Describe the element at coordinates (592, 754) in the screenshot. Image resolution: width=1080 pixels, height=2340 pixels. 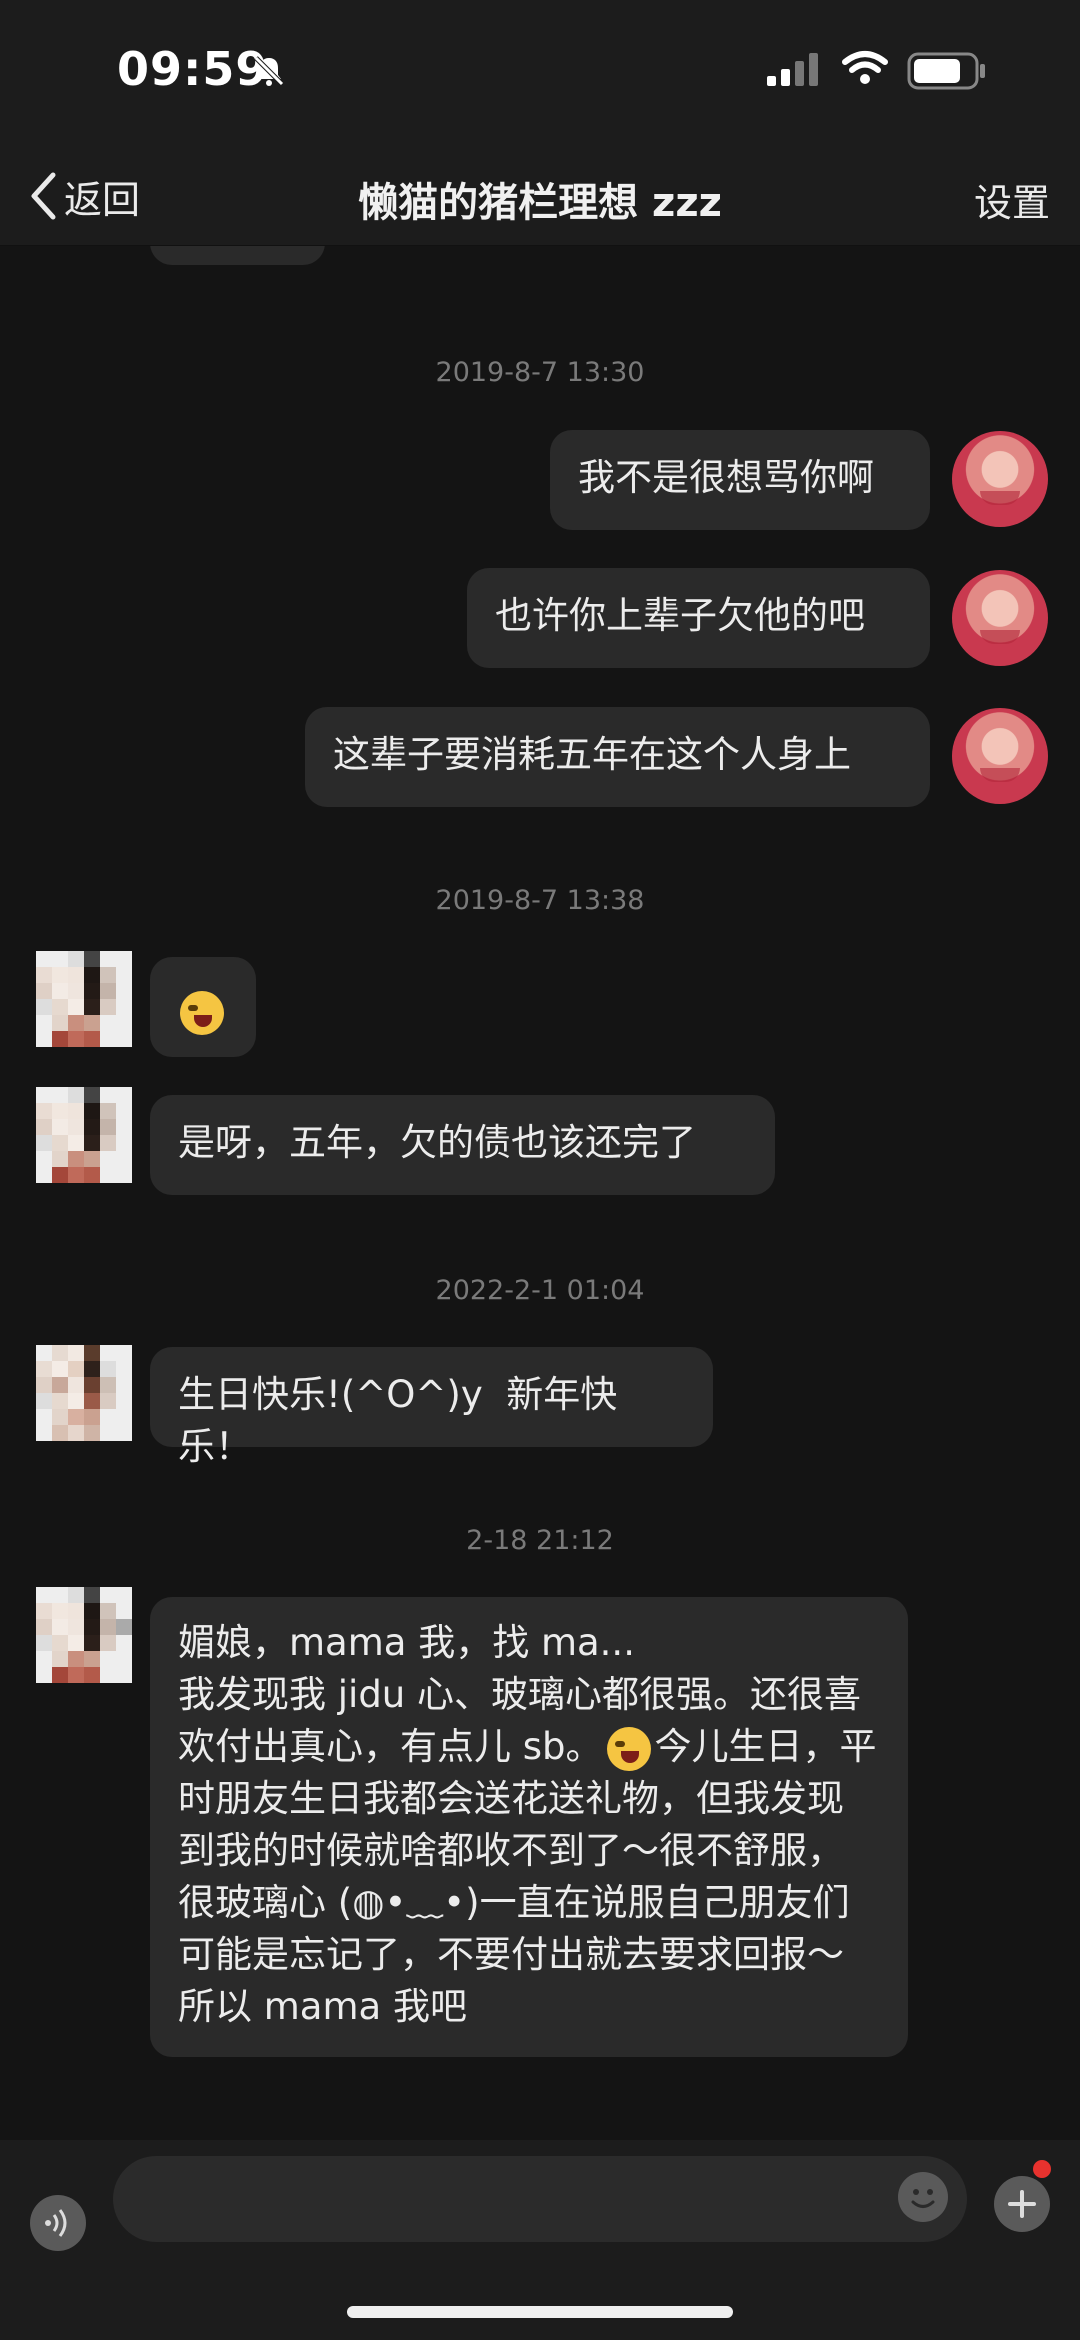
I see `message-text: 这辈子要消耗五年在这个人身上` at that location.